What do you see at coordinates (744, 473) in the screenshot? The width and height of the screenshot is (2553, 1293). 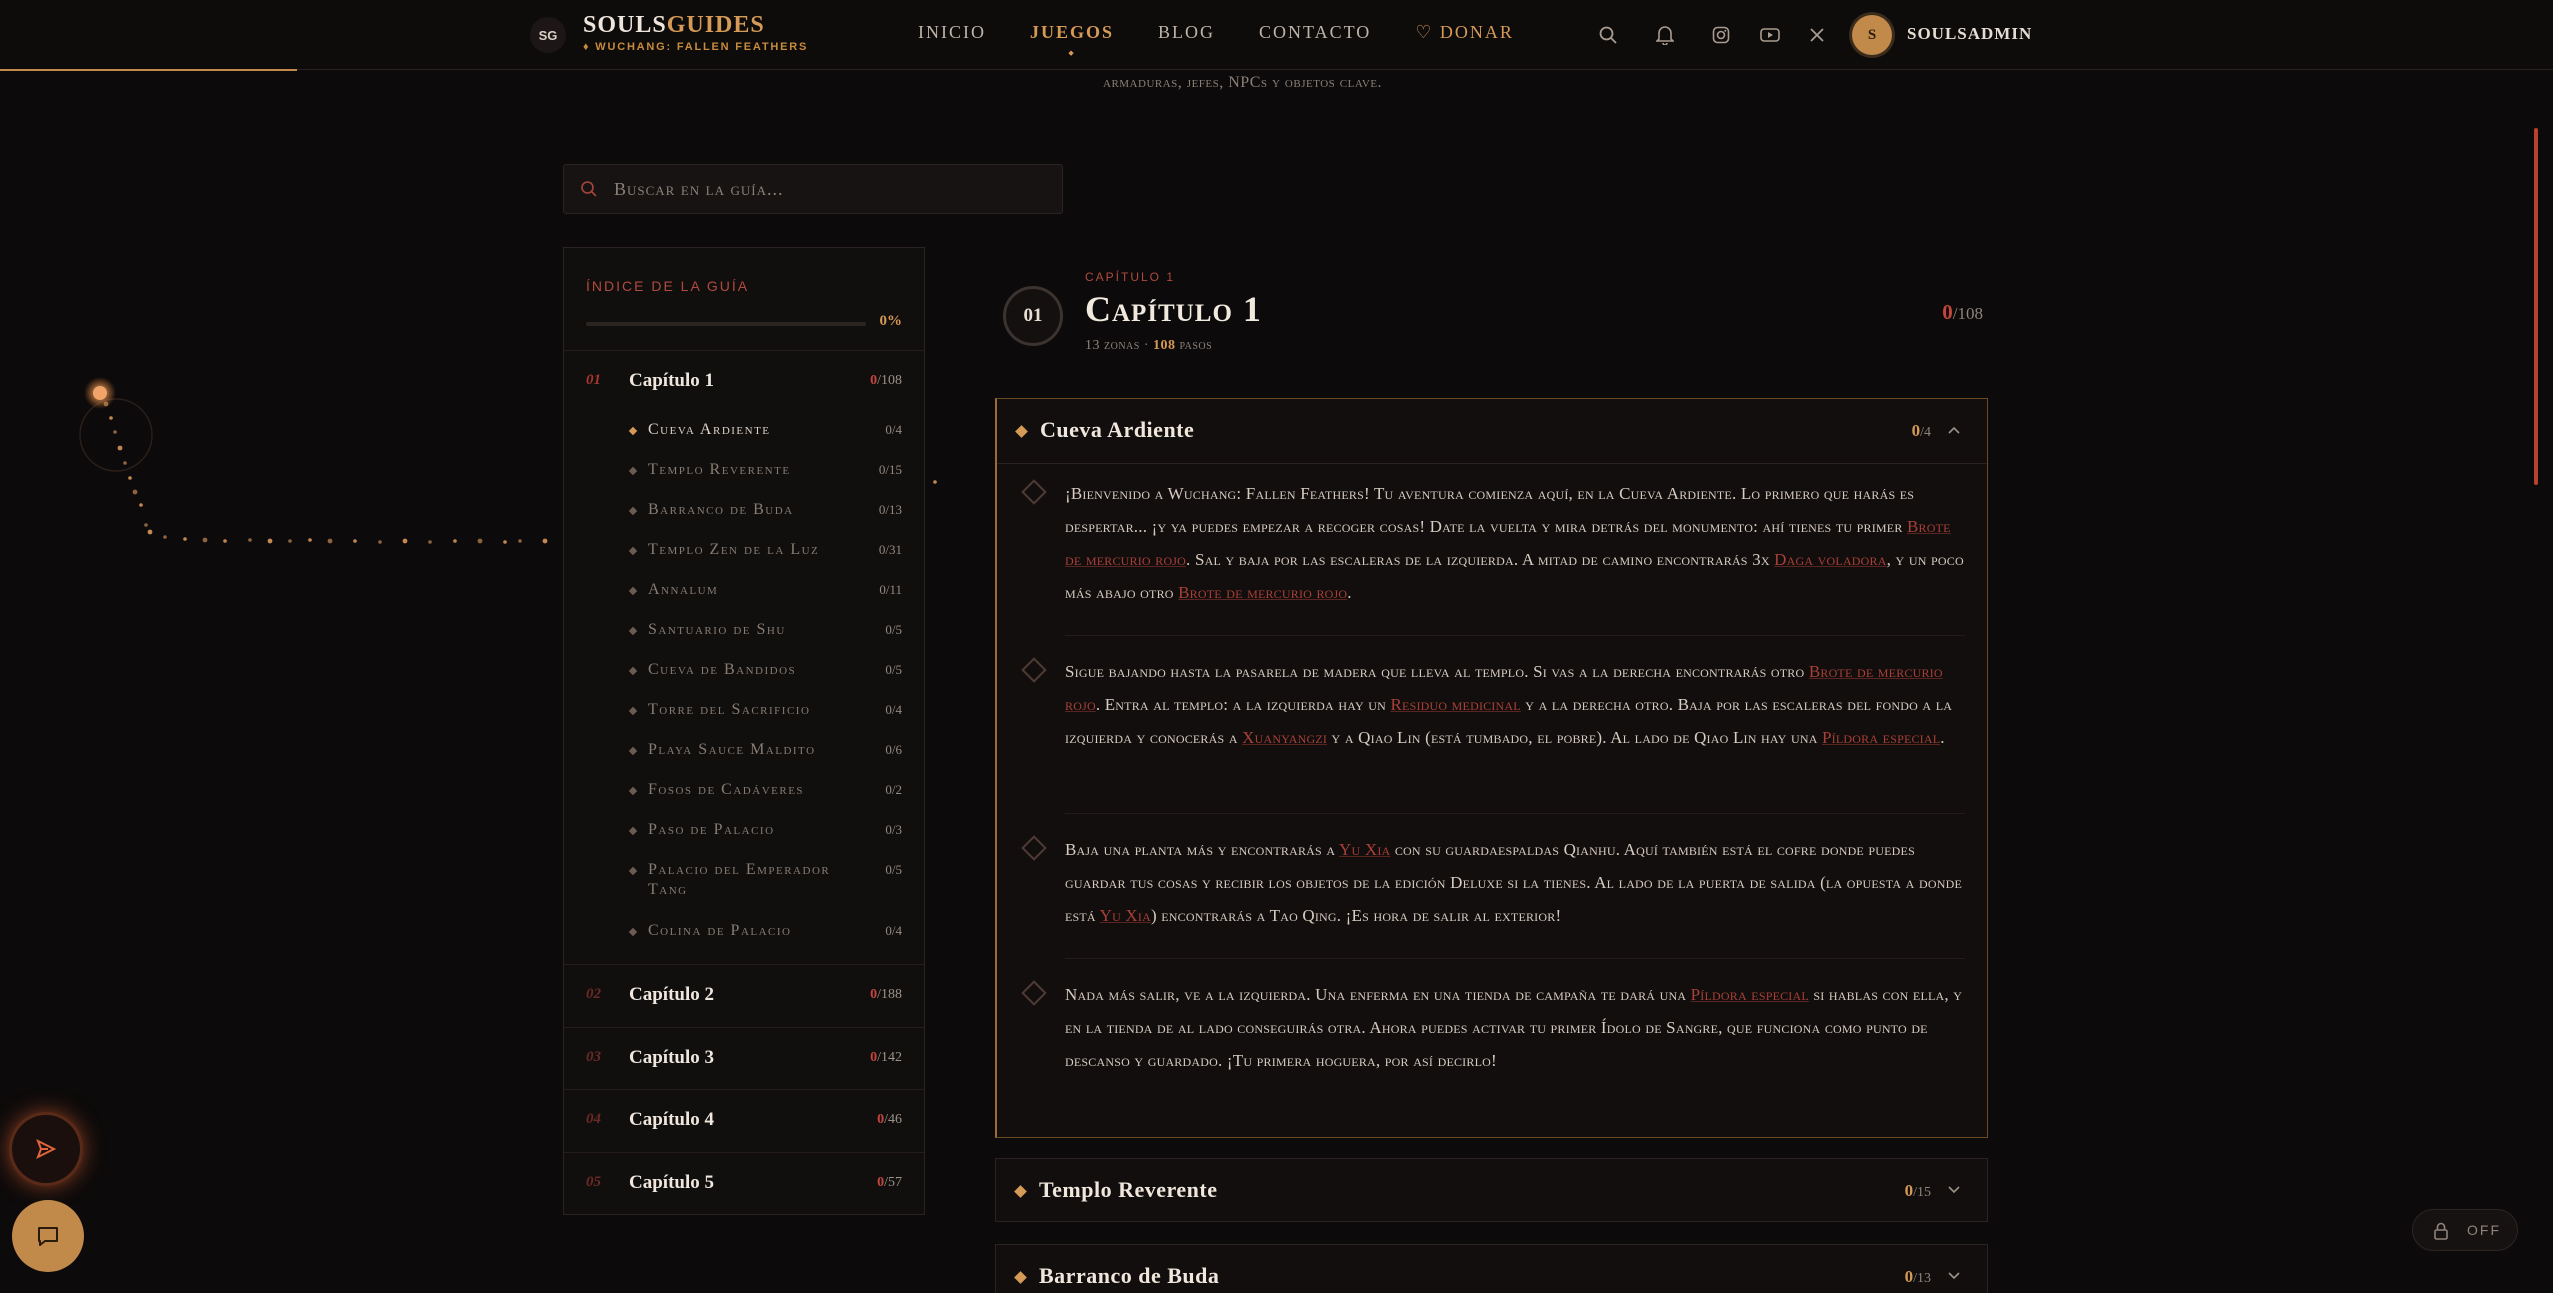 I see `sidebar-zone-item: Templo Reverente 0/15` at bounding box center [744, 473].